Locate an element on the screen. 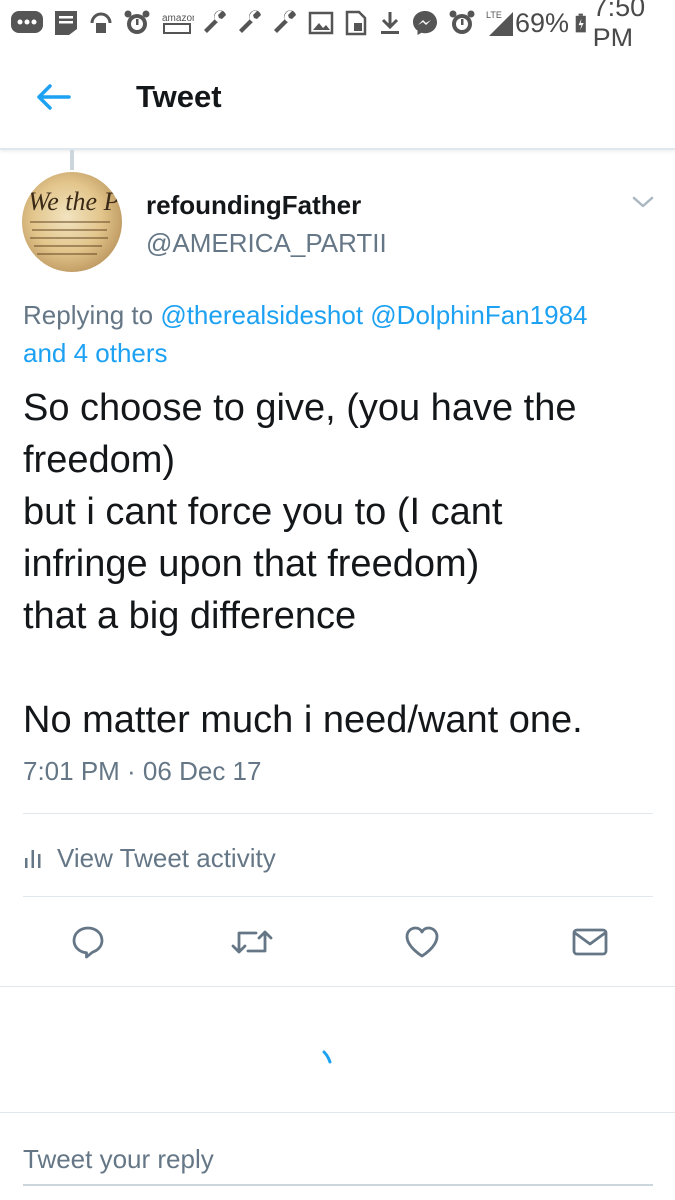 Image resolution: width=675 pixels, height=1200 pixels. tweet-actions is located at coordinates (337, 942).